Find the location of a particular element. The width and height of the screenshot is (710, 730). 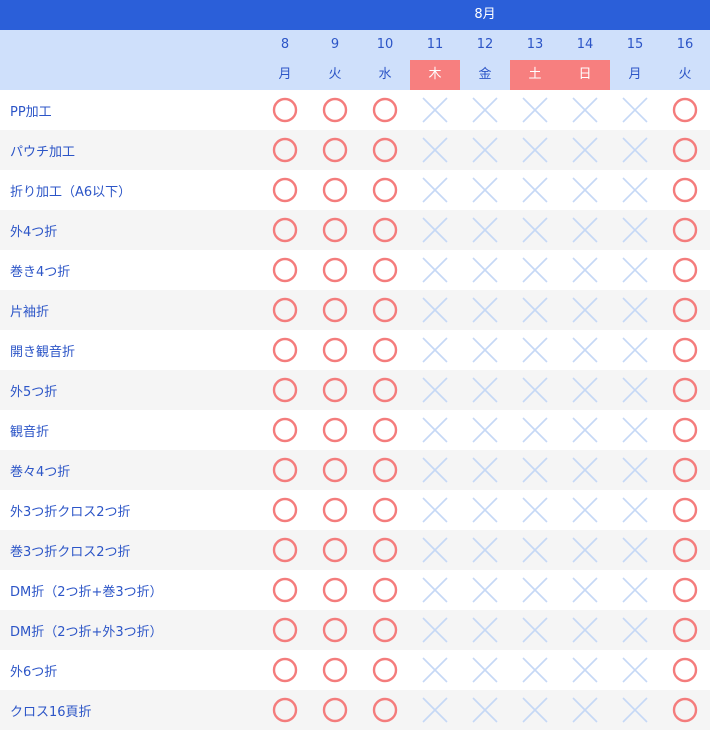

service-row: DM折（2つ折+外3つ折） is located at coordinates (355, 630).